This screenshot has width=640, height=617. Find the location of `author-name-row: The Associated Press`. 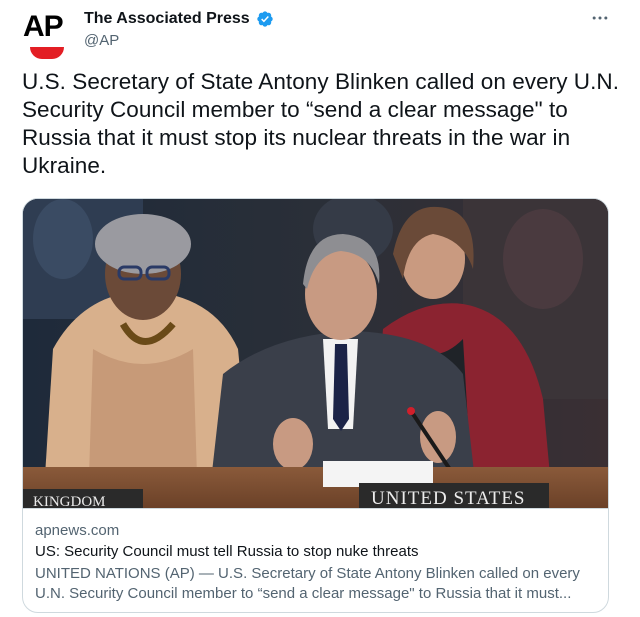

author-name-row: The Associated Press is located at coordinates (179, 19).